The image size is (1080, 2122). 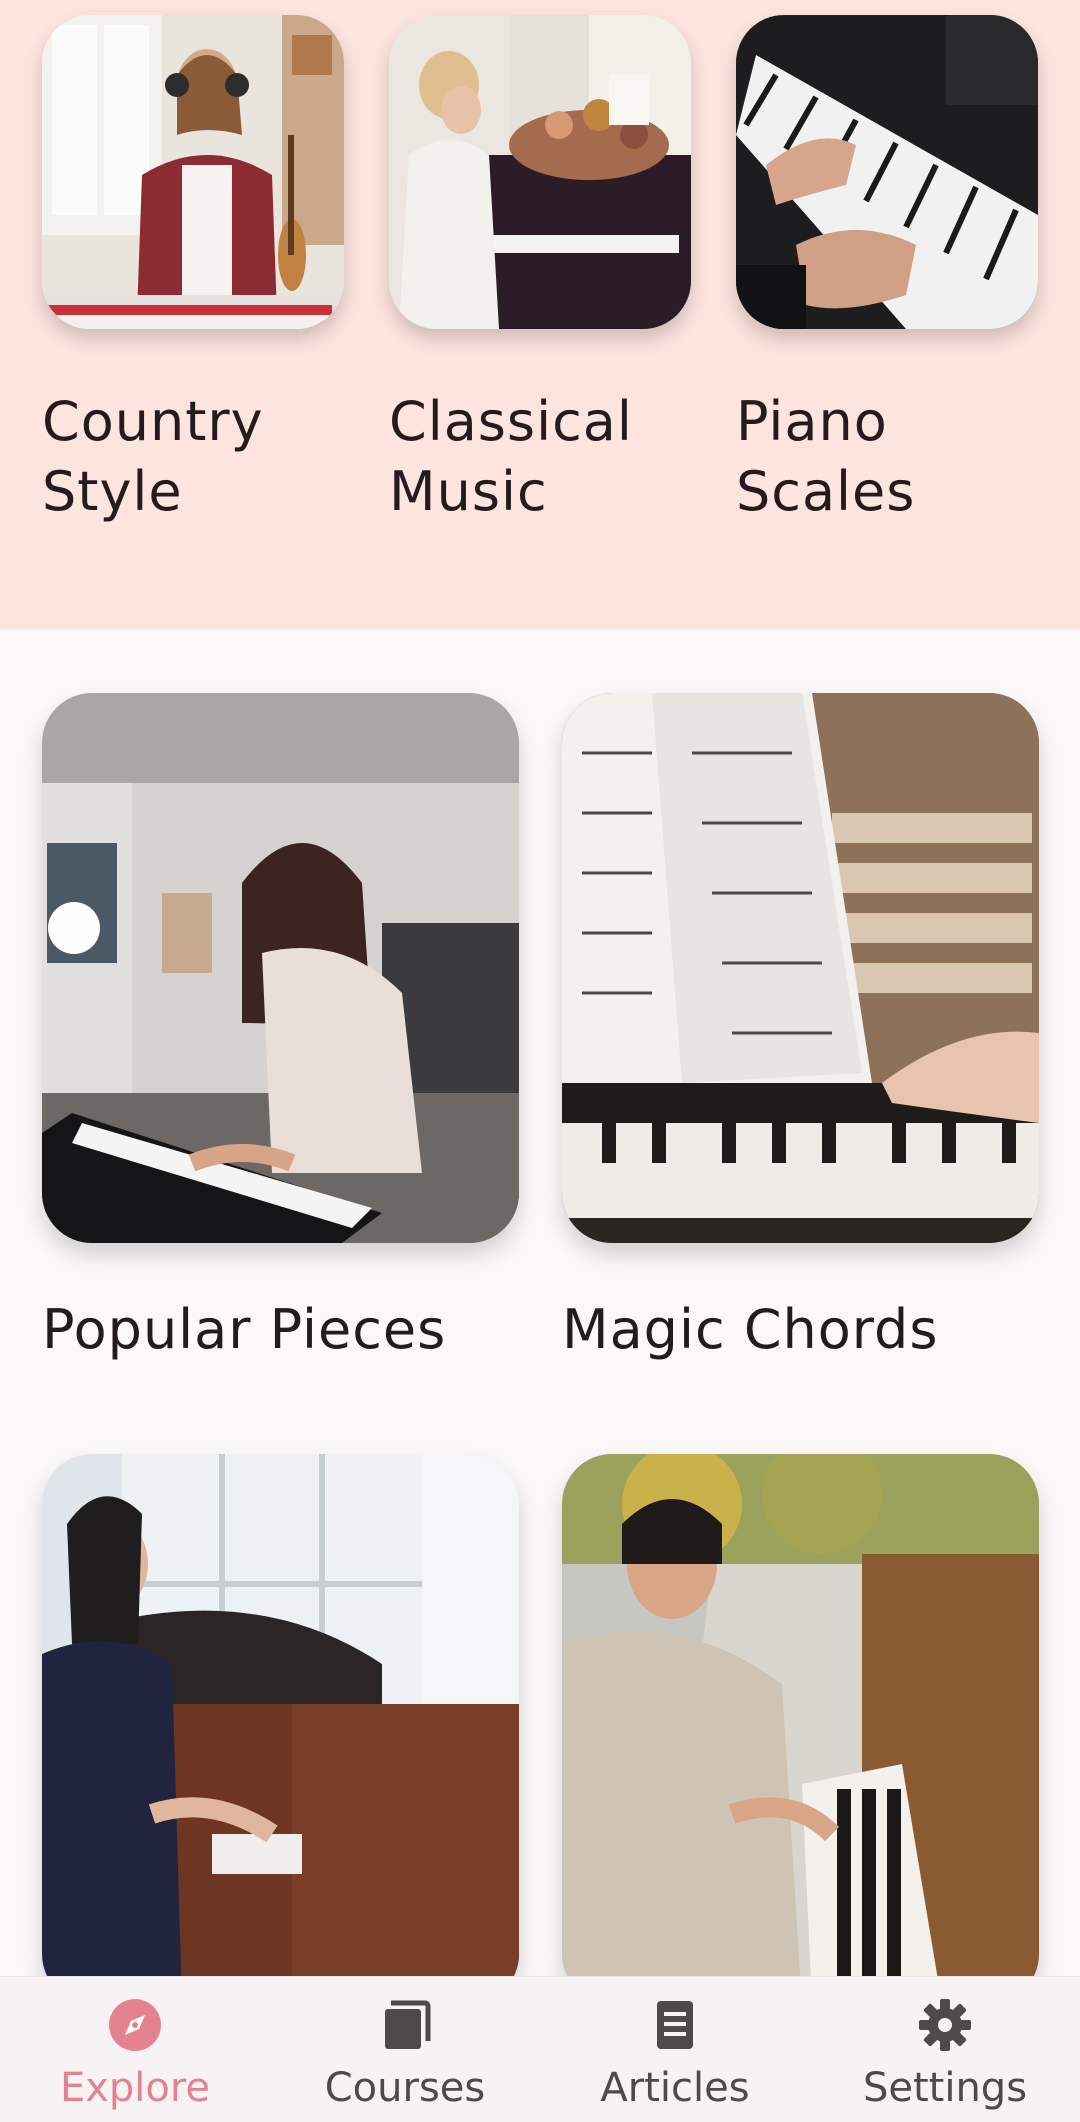 I want to click on gear-icon, so click(x=945, y=2025).